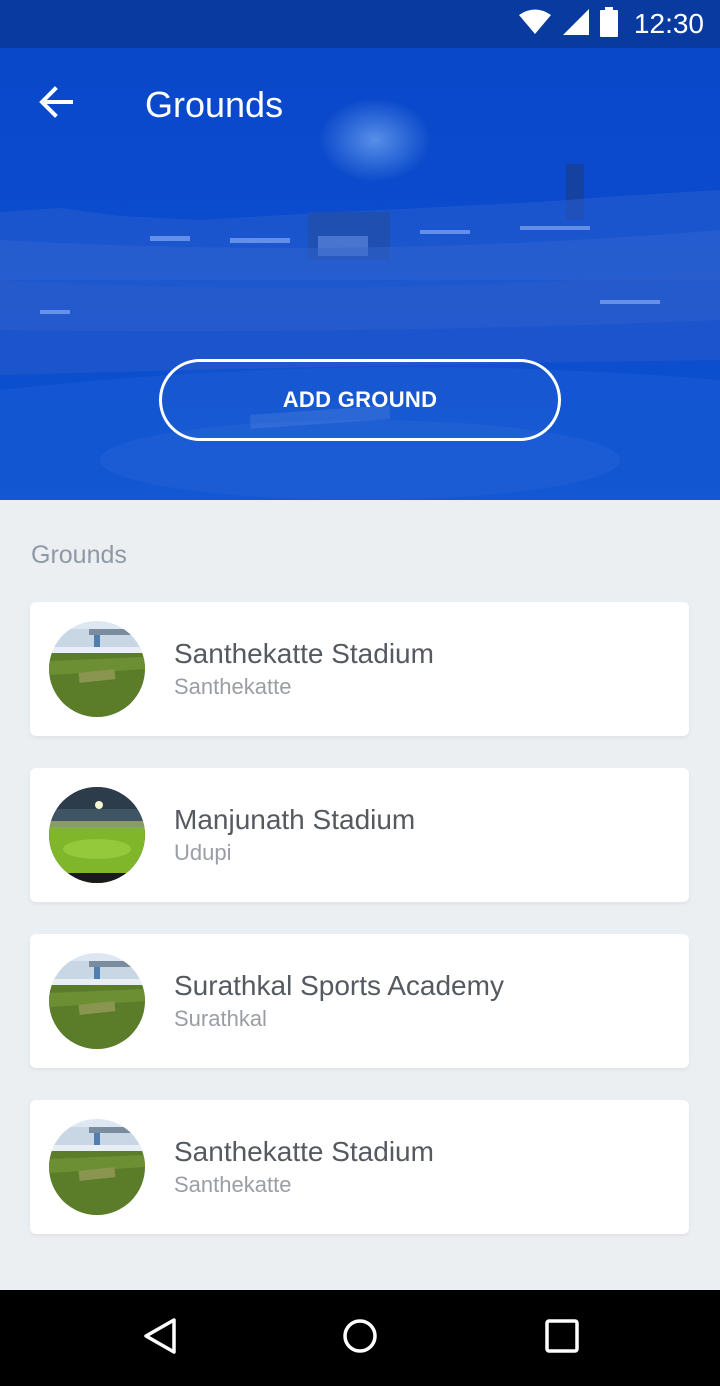  I want to click on status-time: 12:30, so click(668, 23).